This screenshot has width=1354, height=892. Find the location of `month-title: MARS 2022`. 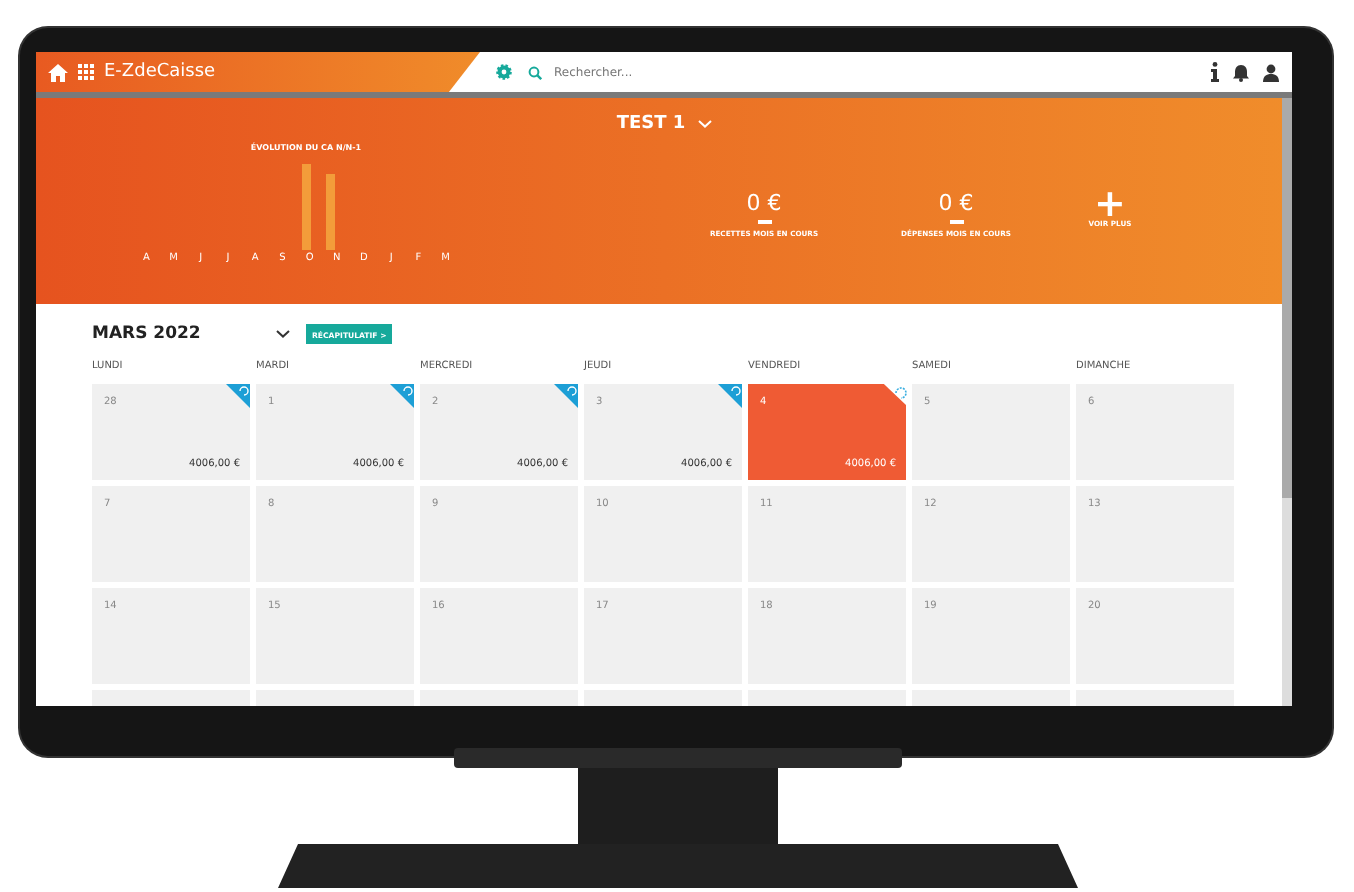

month-title: MARS 2022 is located at coordinates (147, 334).